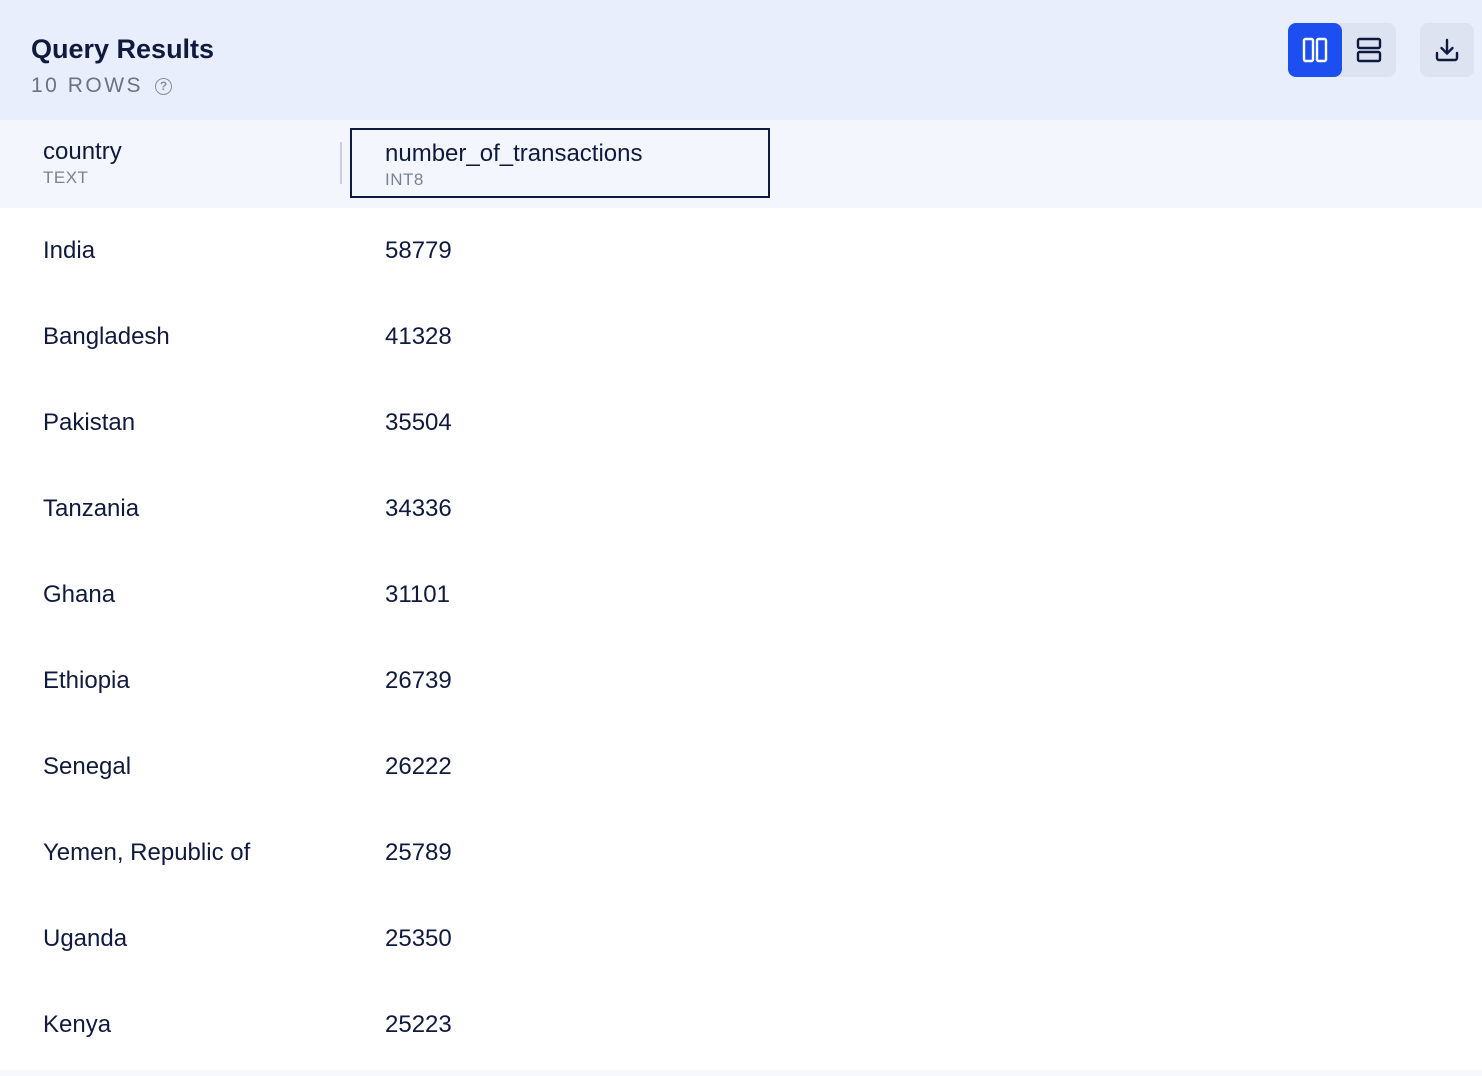 Image resolution: width=1482 pixels, height=1076 pixels. What do you see at coordinates (170, 163) in the screenshot?
I see `column-header-country: country TEXT` at bounding box center [170, 163].